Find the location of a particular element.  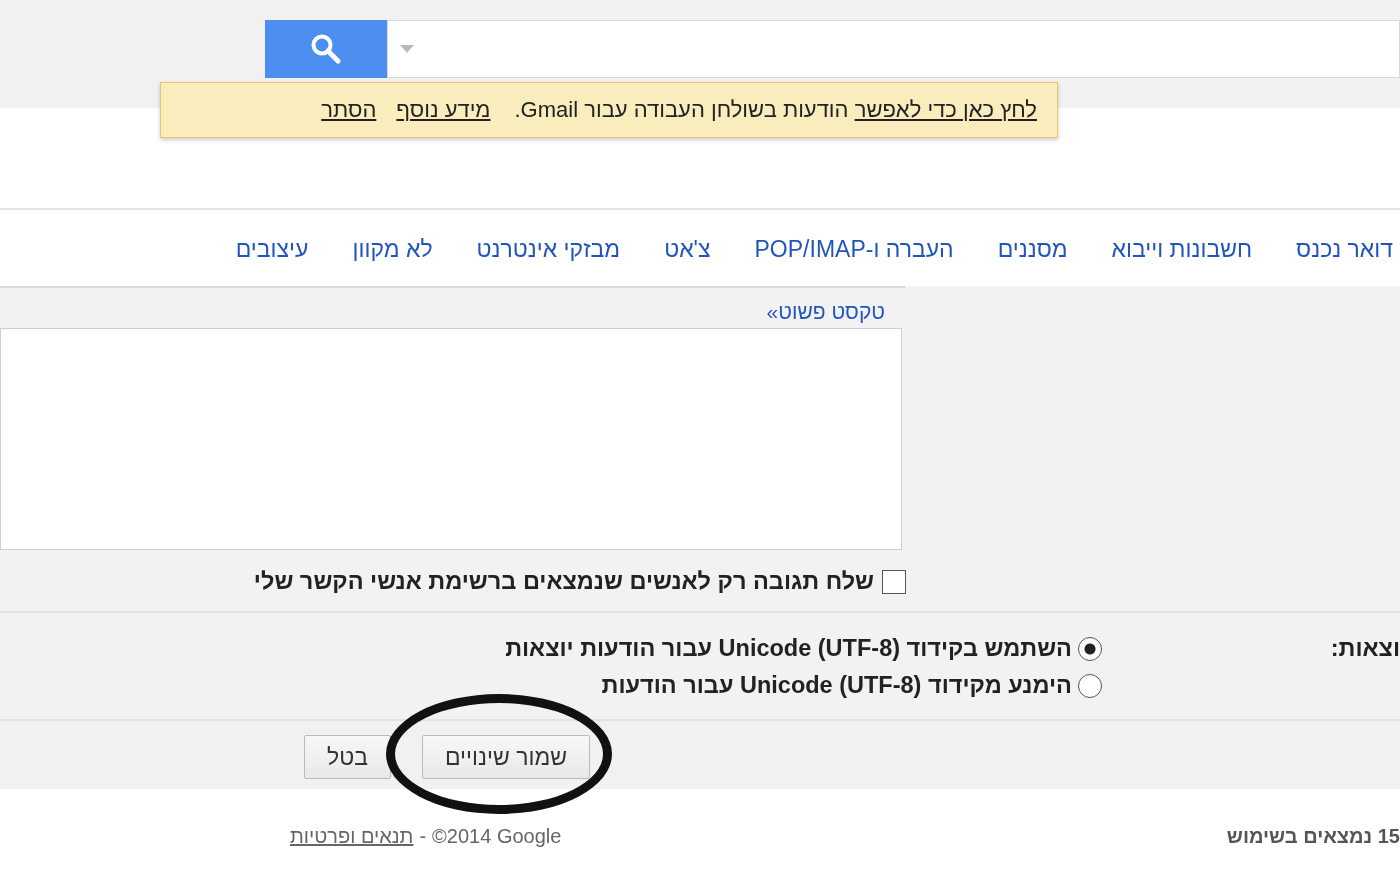

settings-tab: עיצובים is located at coordinates (272, 257).